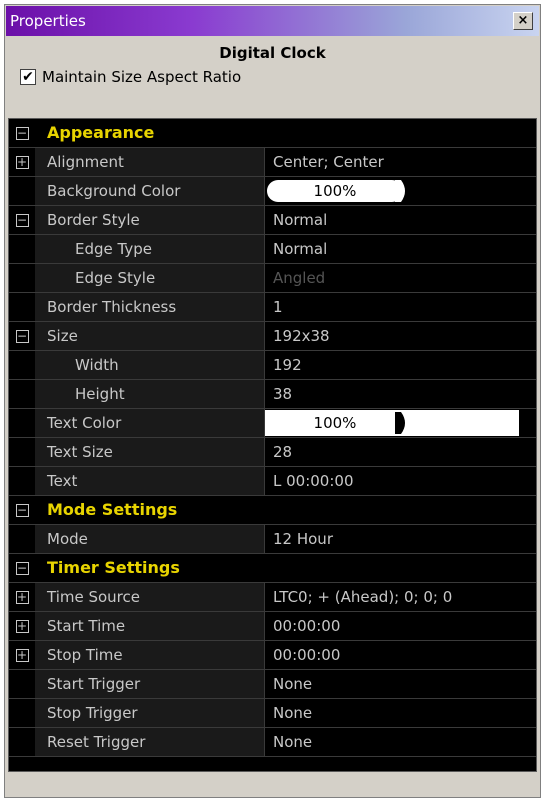 This screenshot has height=802, width=545. I want to click on section-row: − Mode Settings, so click(272, 510).